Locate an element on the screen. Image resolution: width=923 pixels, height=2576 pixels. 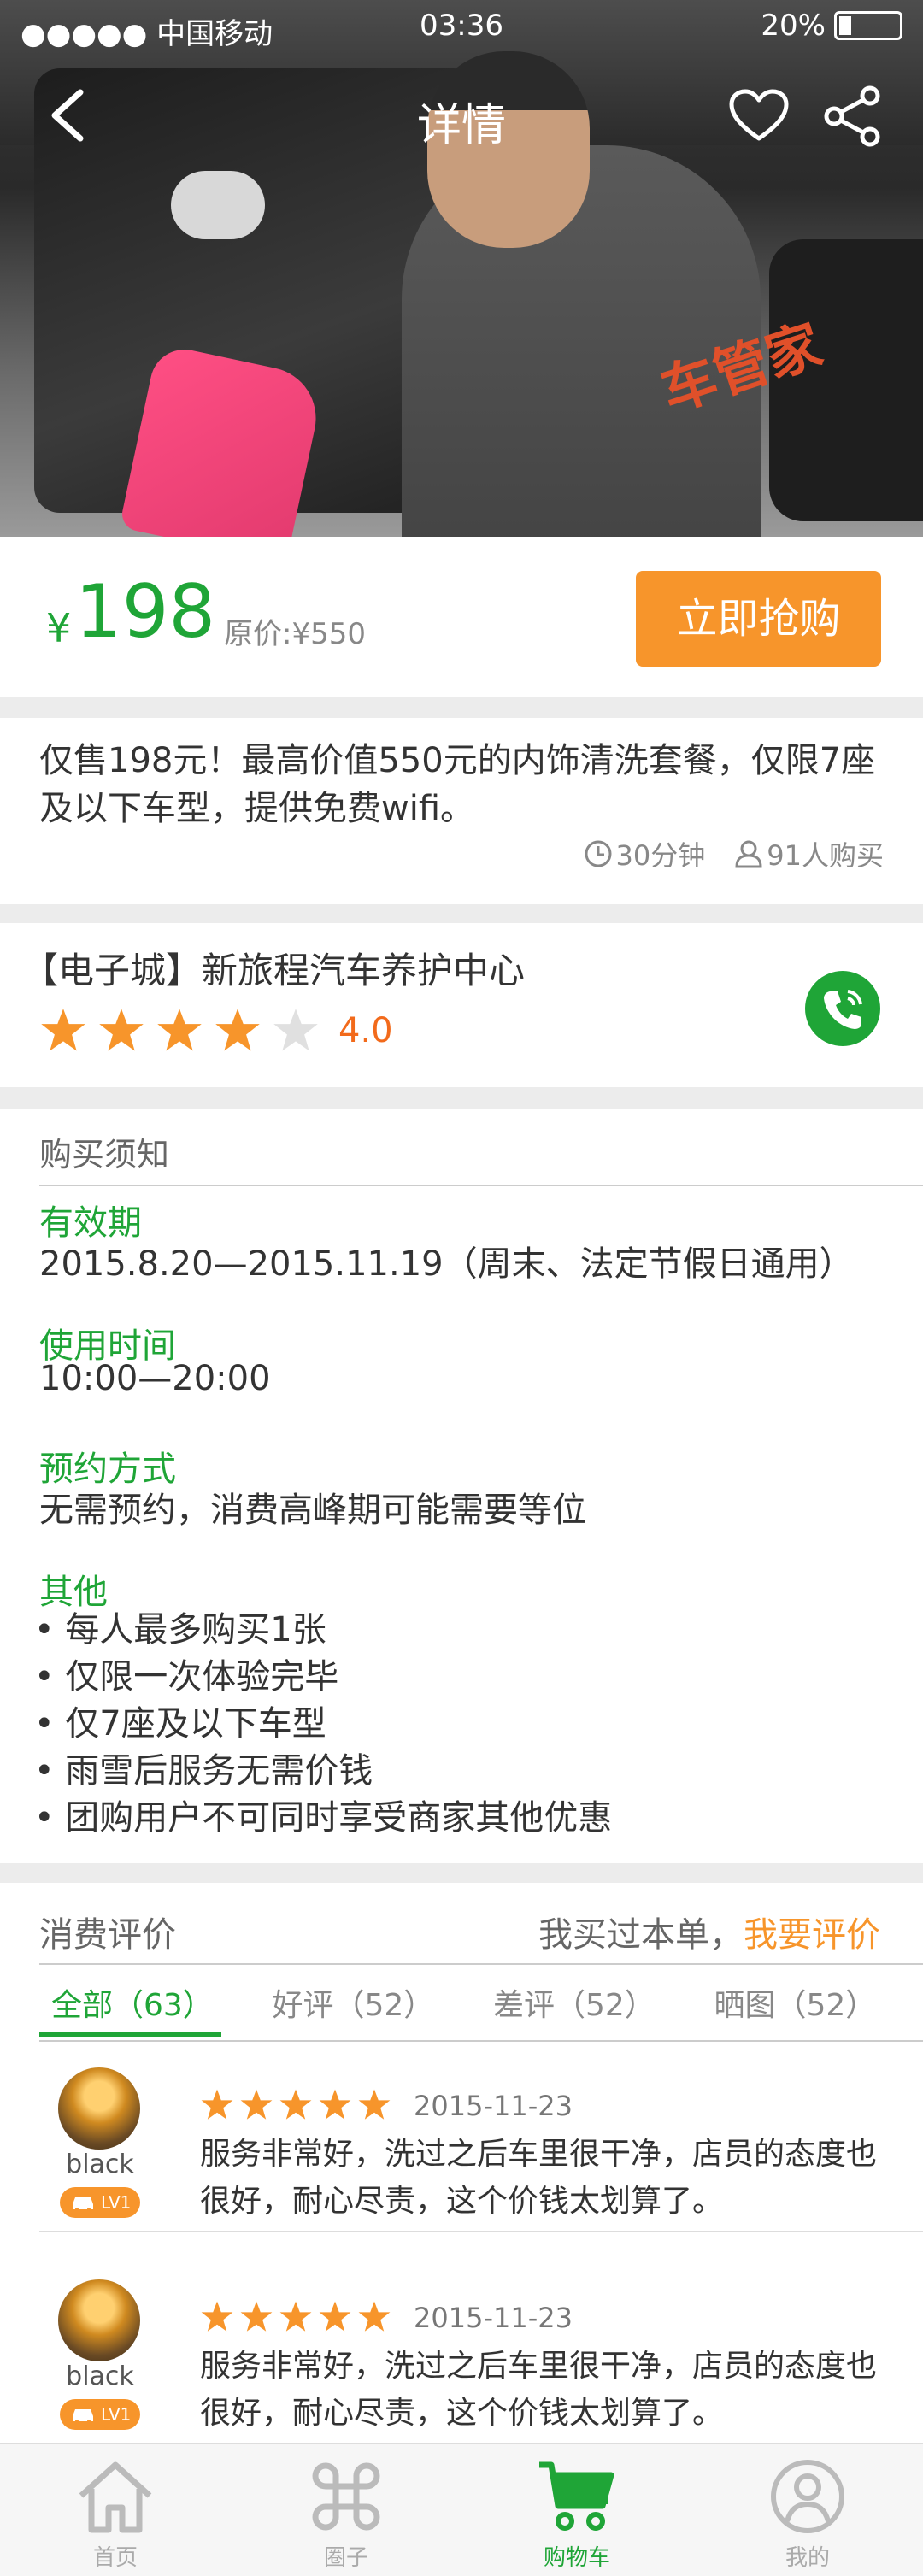
status-bar: ●●●●● 中国移动 03:36 20% is located at coordinates (461, 26).